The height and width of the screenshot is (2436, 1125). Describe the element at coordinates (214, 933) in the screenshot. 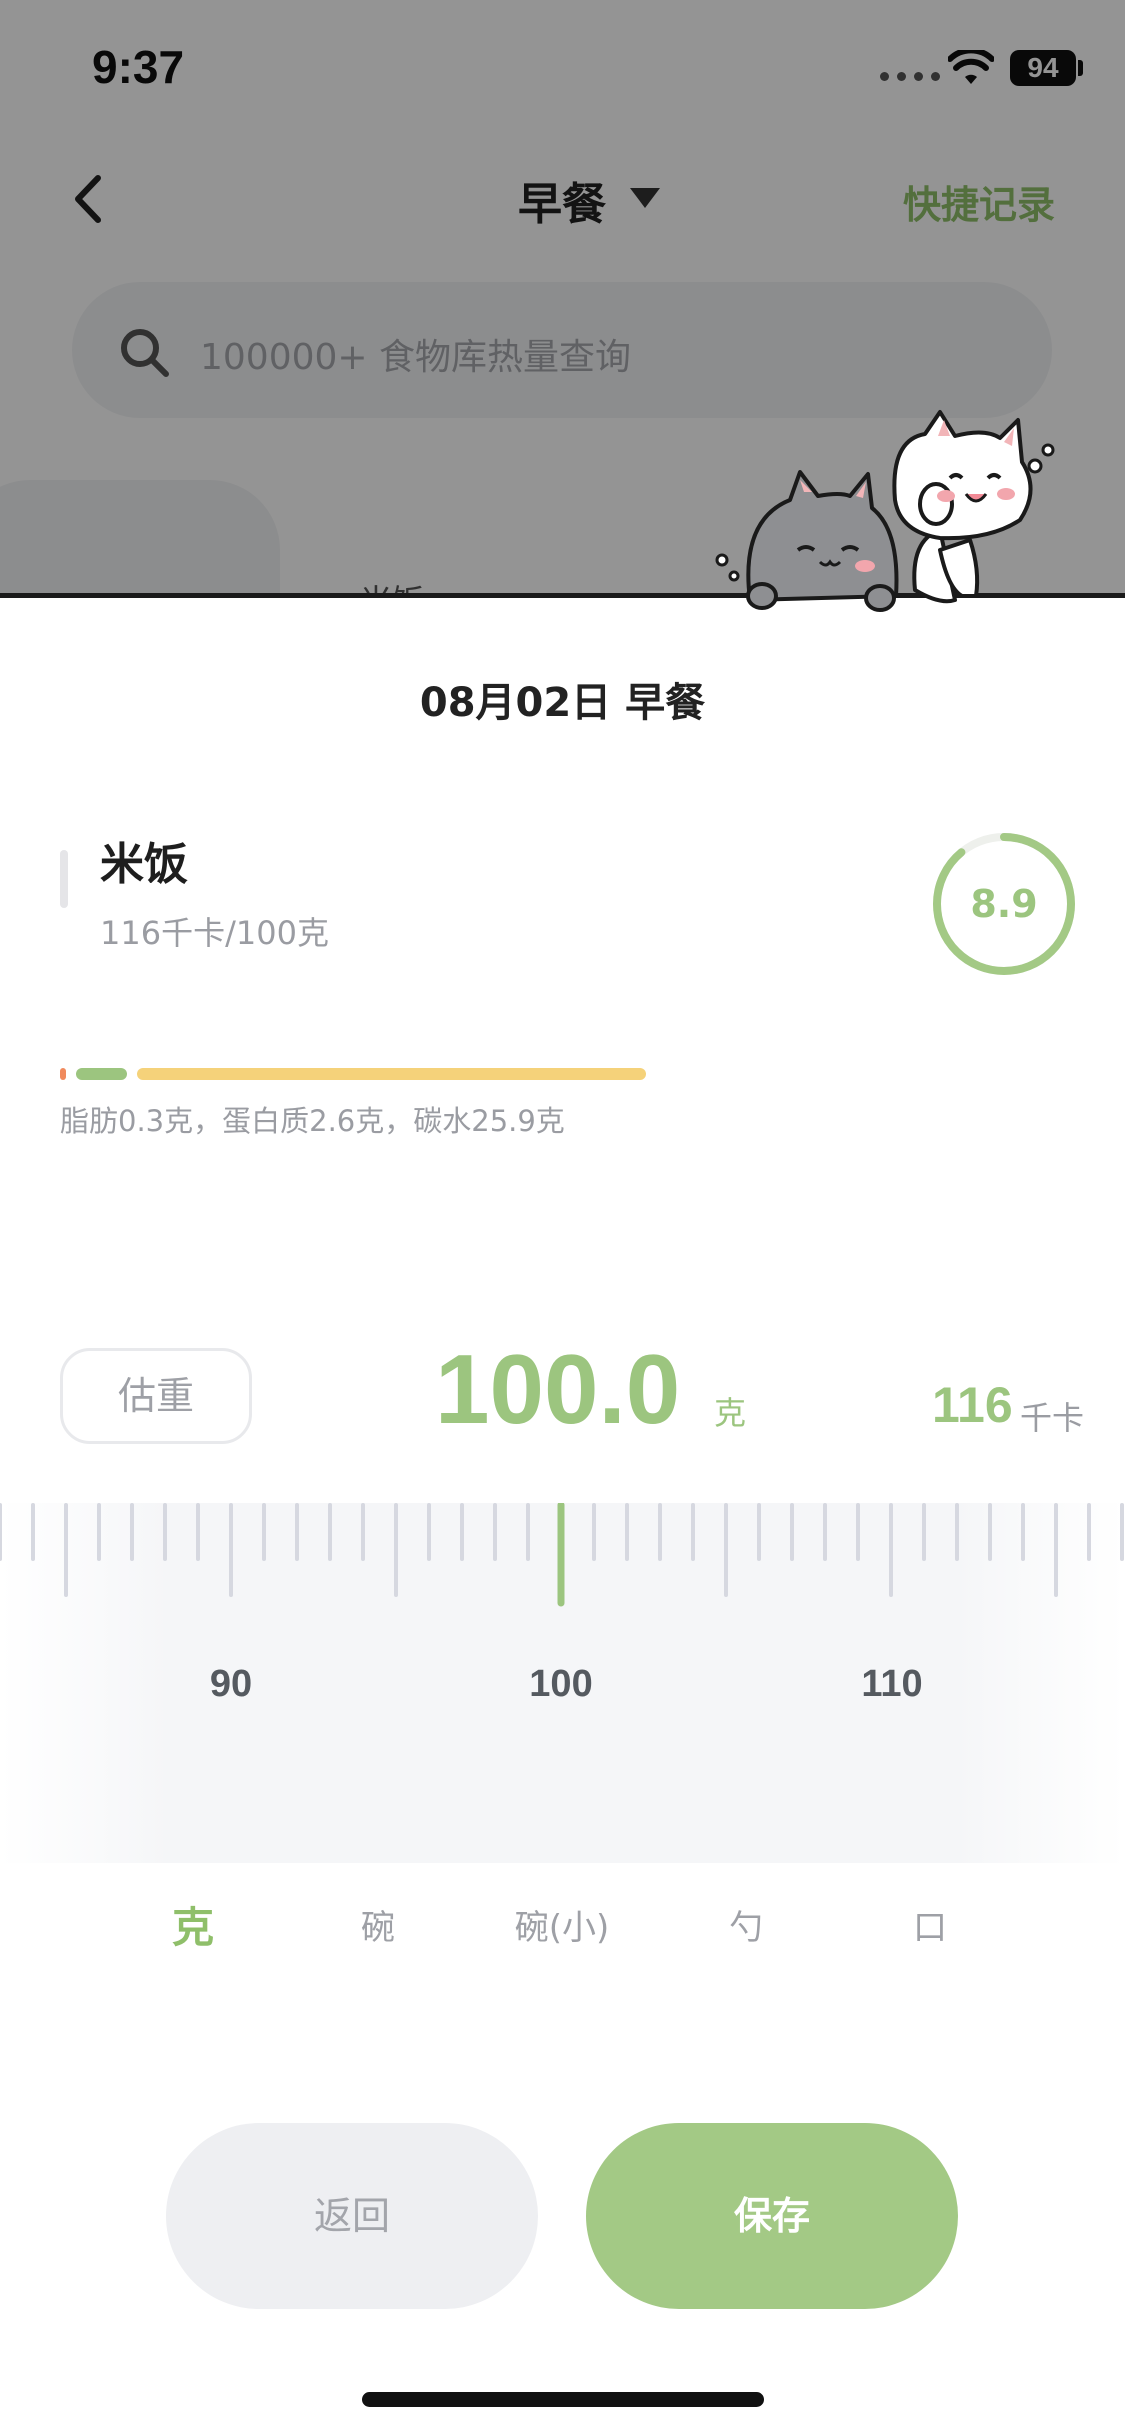

I see `food-calorie-density: 116千卡/100克` at that location.